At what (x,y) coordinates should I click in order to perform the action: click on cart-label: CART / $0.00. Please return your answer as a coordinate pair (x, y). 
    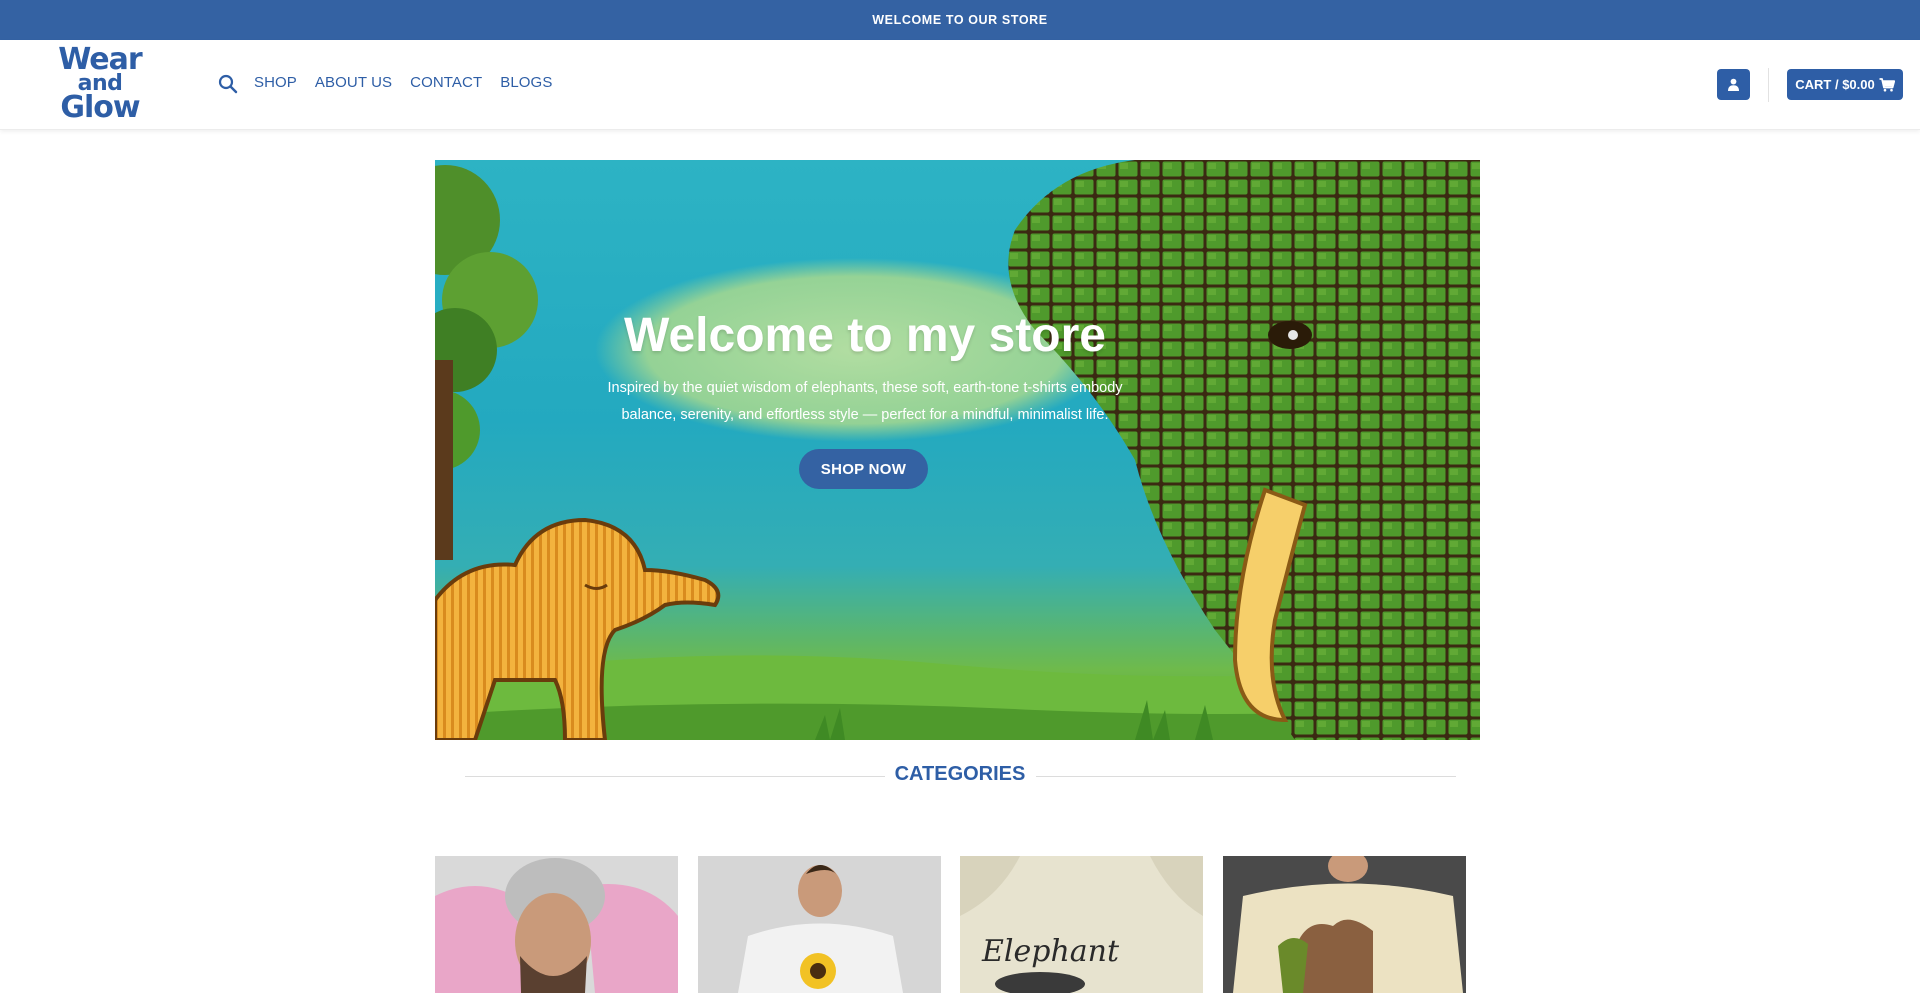
    Looking at the image, I should click on (1835, 84).